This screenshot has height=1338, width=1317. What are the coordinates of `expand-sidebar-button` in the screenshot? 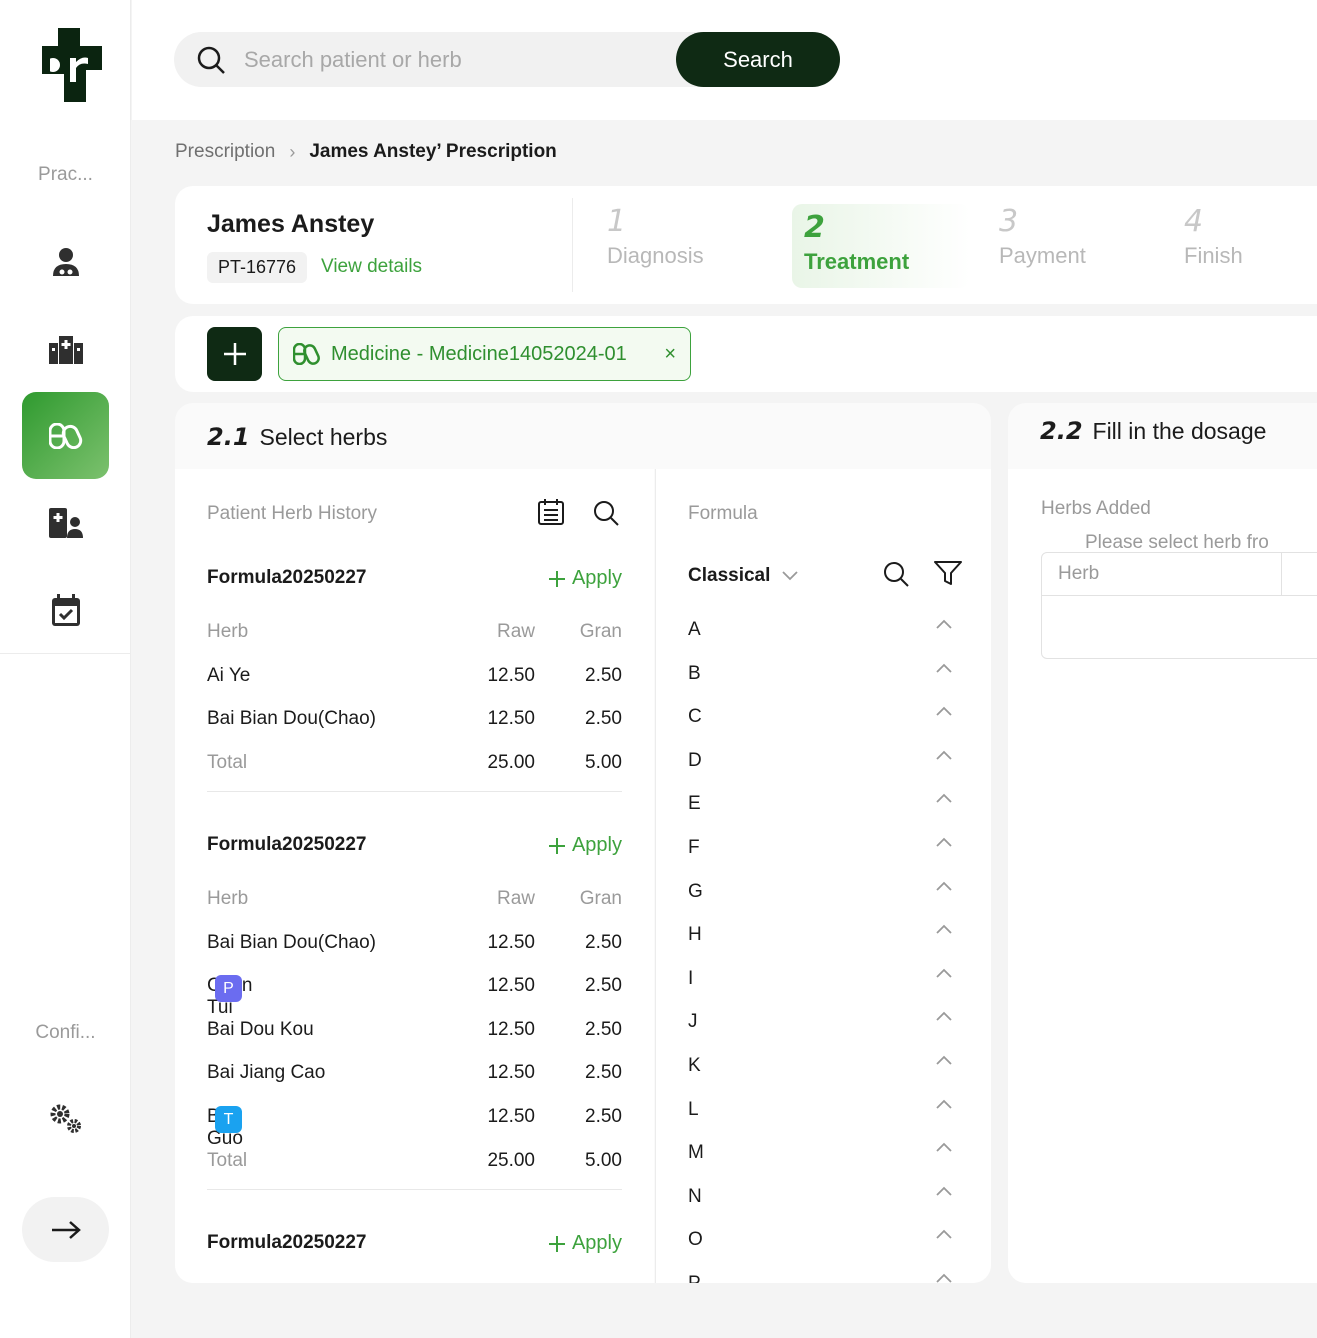 It's located at (65, 1229).